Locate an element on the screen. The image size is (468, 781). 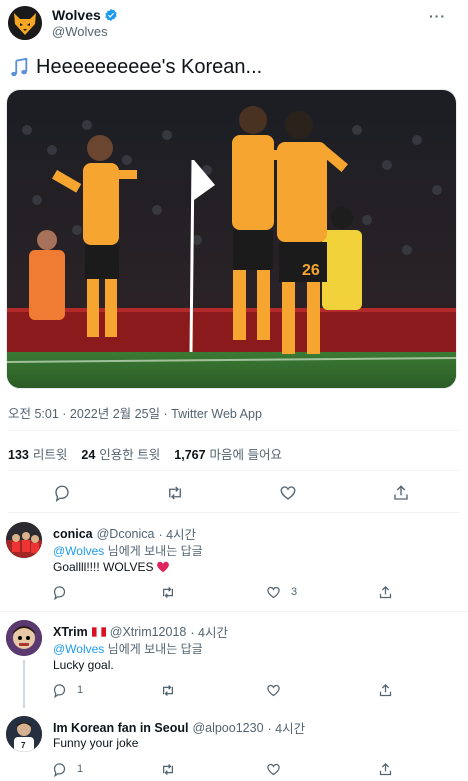
reply-author-name: XTrim is located at coordinates (70, 632).